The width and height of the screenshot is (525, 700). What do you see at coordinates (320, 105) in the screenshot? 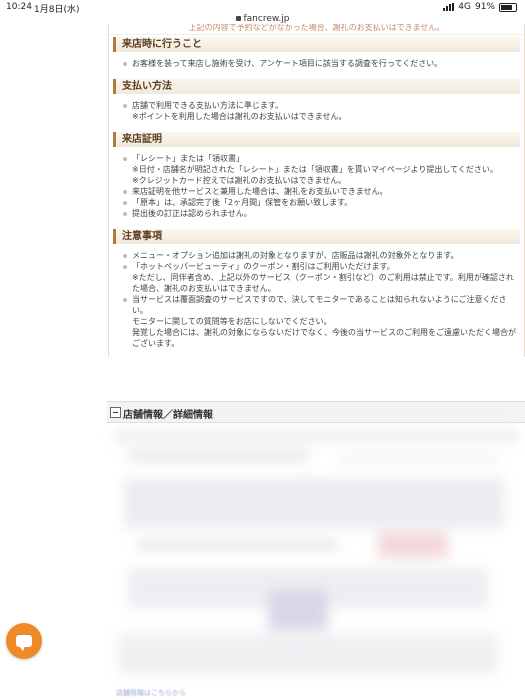
I see `bullet-item: 店舗で利用できる支払い方法に準じます。` at bounding box center [320, 105].